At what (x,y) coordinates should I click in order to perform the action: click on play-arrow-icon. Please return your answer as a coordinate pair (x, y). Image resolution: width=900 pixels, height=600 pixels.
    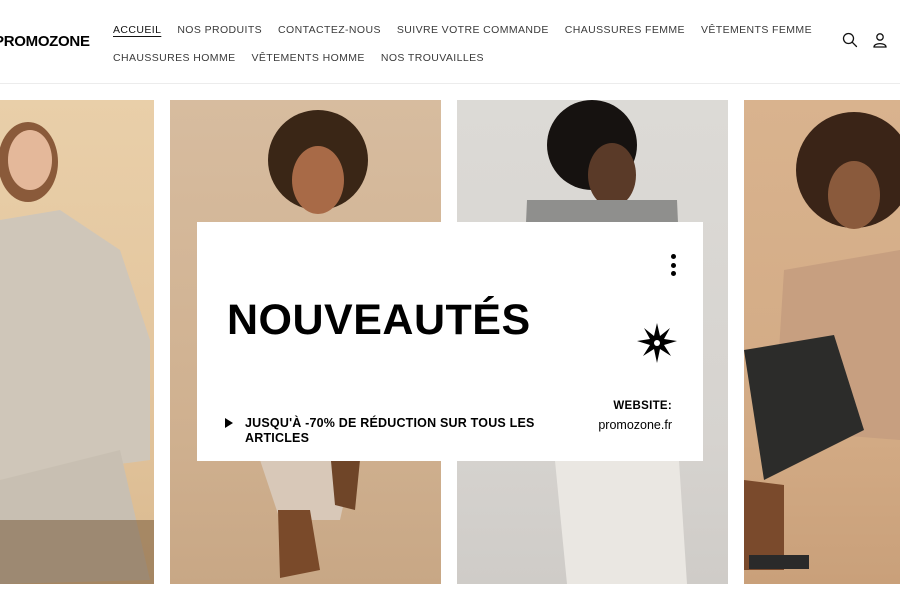
    Looking at the image, I should click on (229, 423).